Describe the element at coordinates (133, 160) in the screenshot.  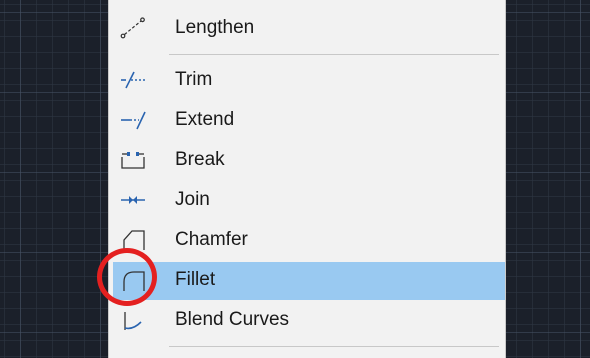
I see `break-icon` at that location.